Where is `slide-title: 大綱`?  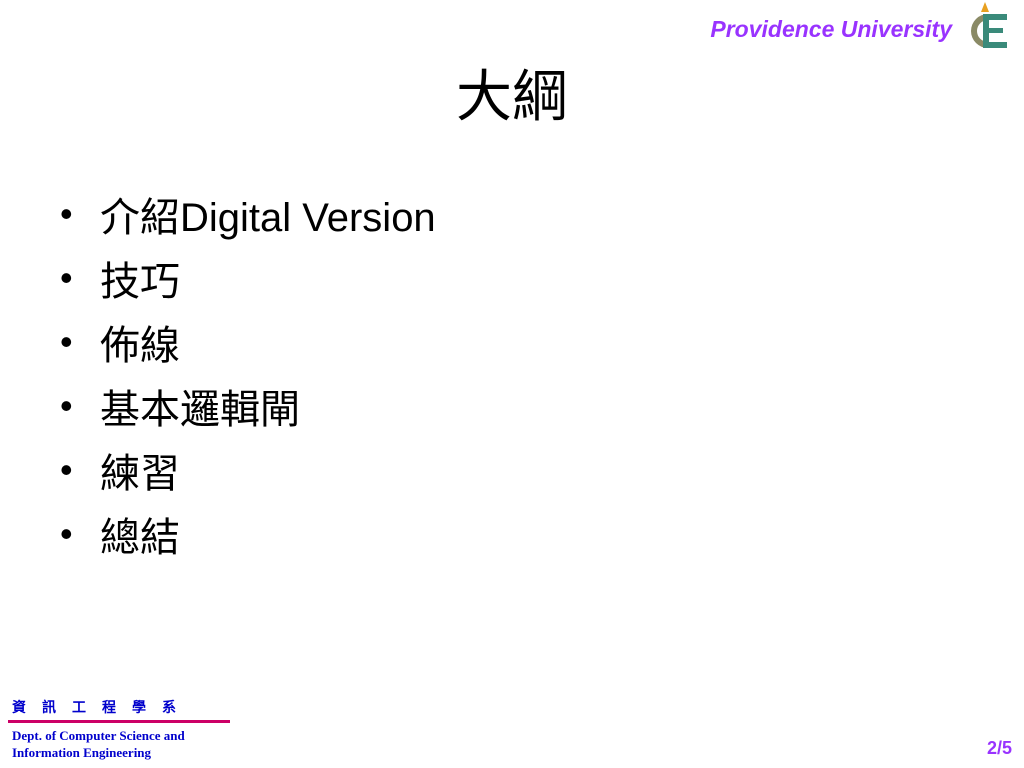
slide-title: 大綱 is located at coordinates (512, 97).